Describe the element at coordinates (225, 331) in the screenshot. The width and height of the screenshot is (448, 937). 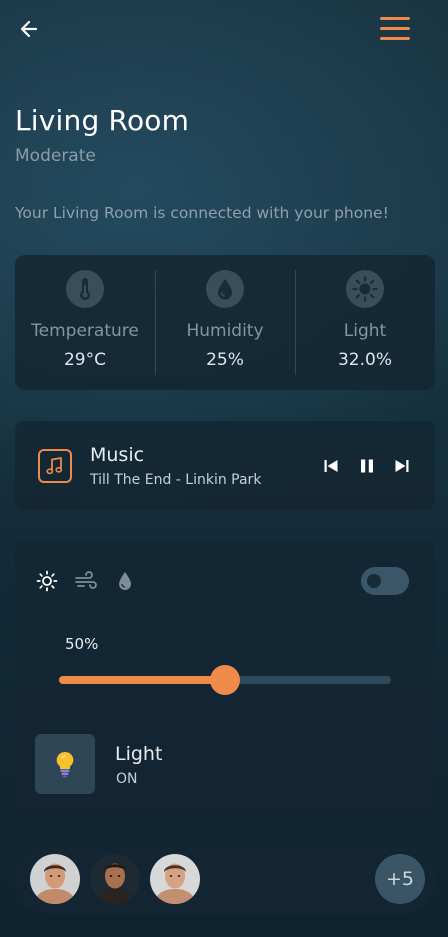
I see `sensor-label: Humidity` at that location.